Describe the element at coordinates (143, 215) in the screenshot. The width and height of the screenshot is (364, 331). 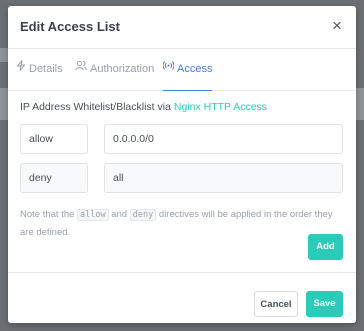
I see `code-deny: deny` at that location.